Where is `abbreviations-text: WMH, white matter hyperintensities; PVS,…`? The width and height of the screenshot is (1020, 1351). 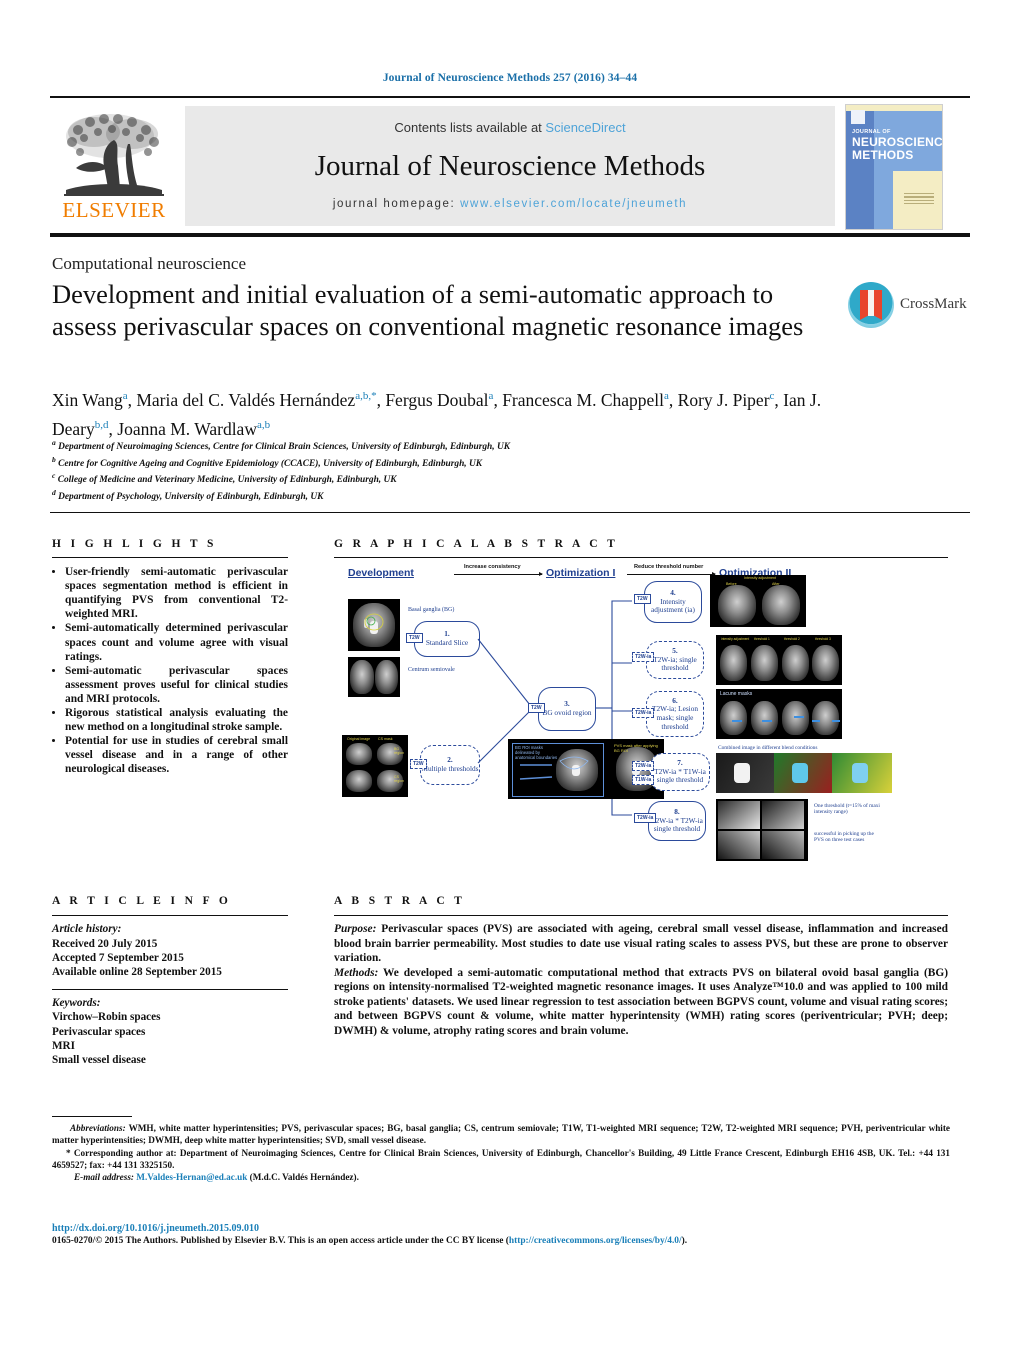
abbreviations-text: WMH, white matter hyperintensities; PVS,… is located at coordinates (501, 1134).